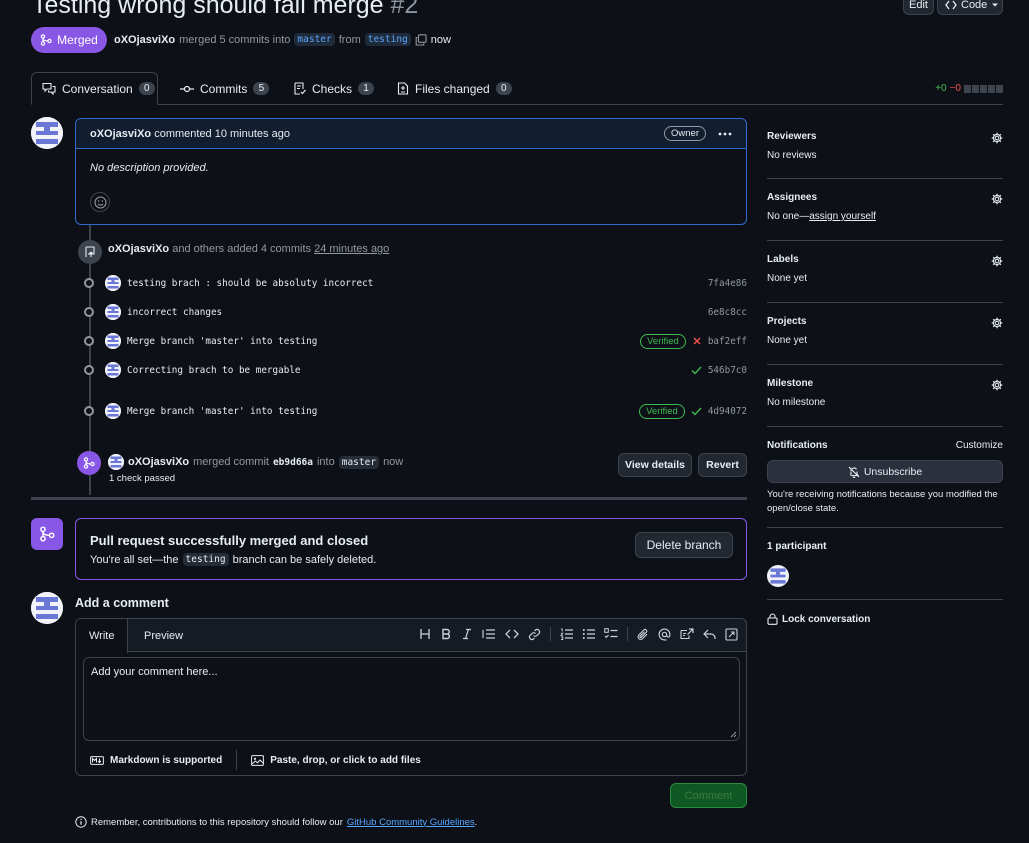 This screenshot has width=1029, height=843. I want to click on community-guidelines-link: GitHub Community Guidelines, so click(411, 822).